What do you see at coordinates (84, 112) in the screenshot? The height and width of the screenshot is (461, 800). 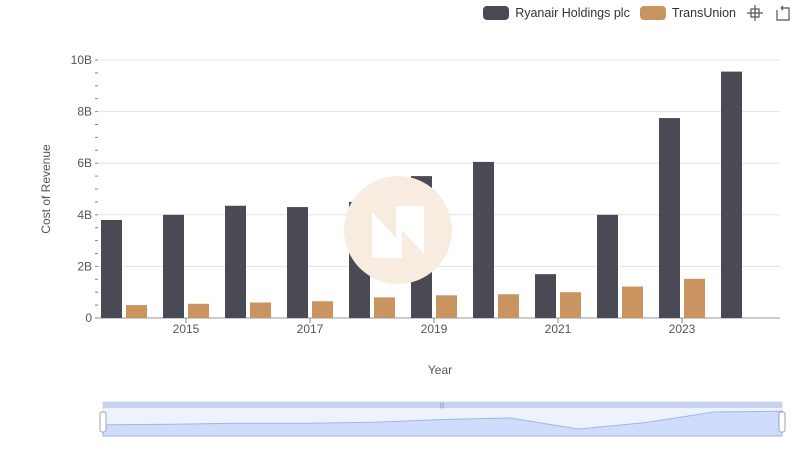 I see `y-tick-label: 8B` at bounding box center [84, 112].